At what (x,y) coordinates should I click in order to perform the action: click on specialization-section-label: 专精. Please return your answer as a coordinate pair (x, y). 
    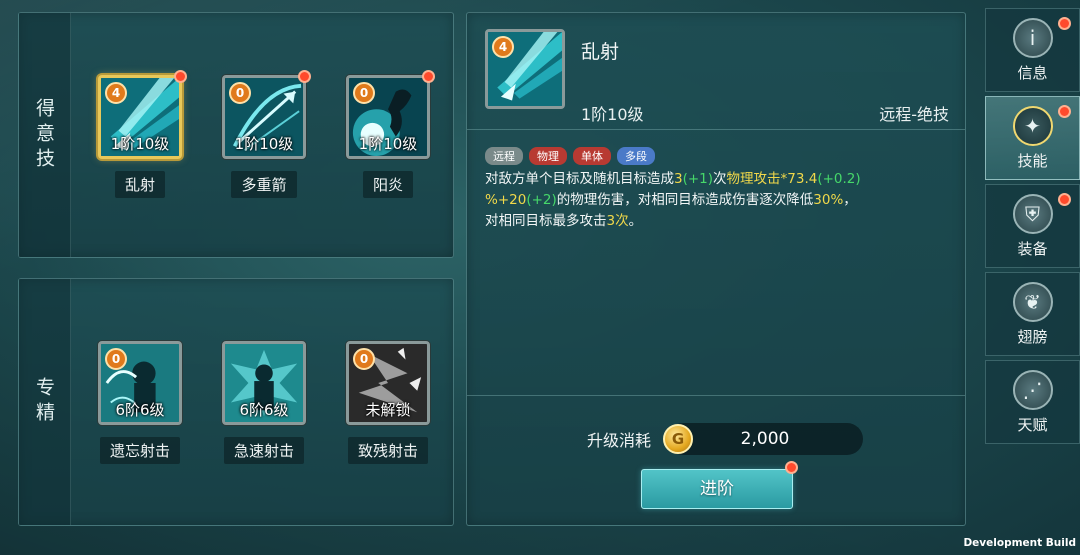
    Looking at the image, I should click on (45, 402).